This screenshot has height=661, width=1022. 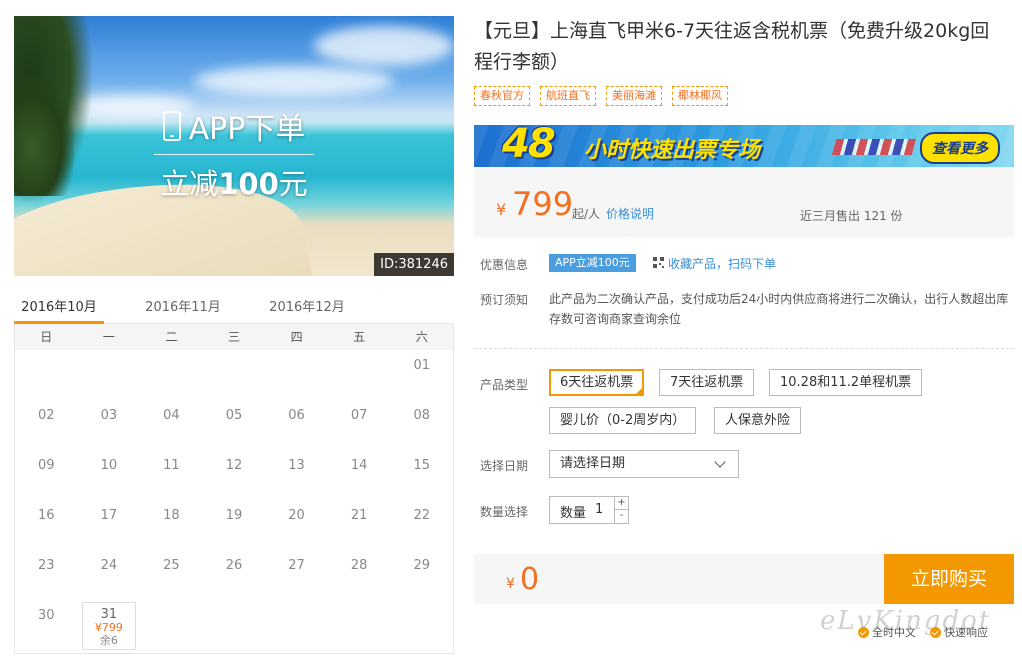 I want to click on product-tag: 航班直飞, so click(x=568, y=96).